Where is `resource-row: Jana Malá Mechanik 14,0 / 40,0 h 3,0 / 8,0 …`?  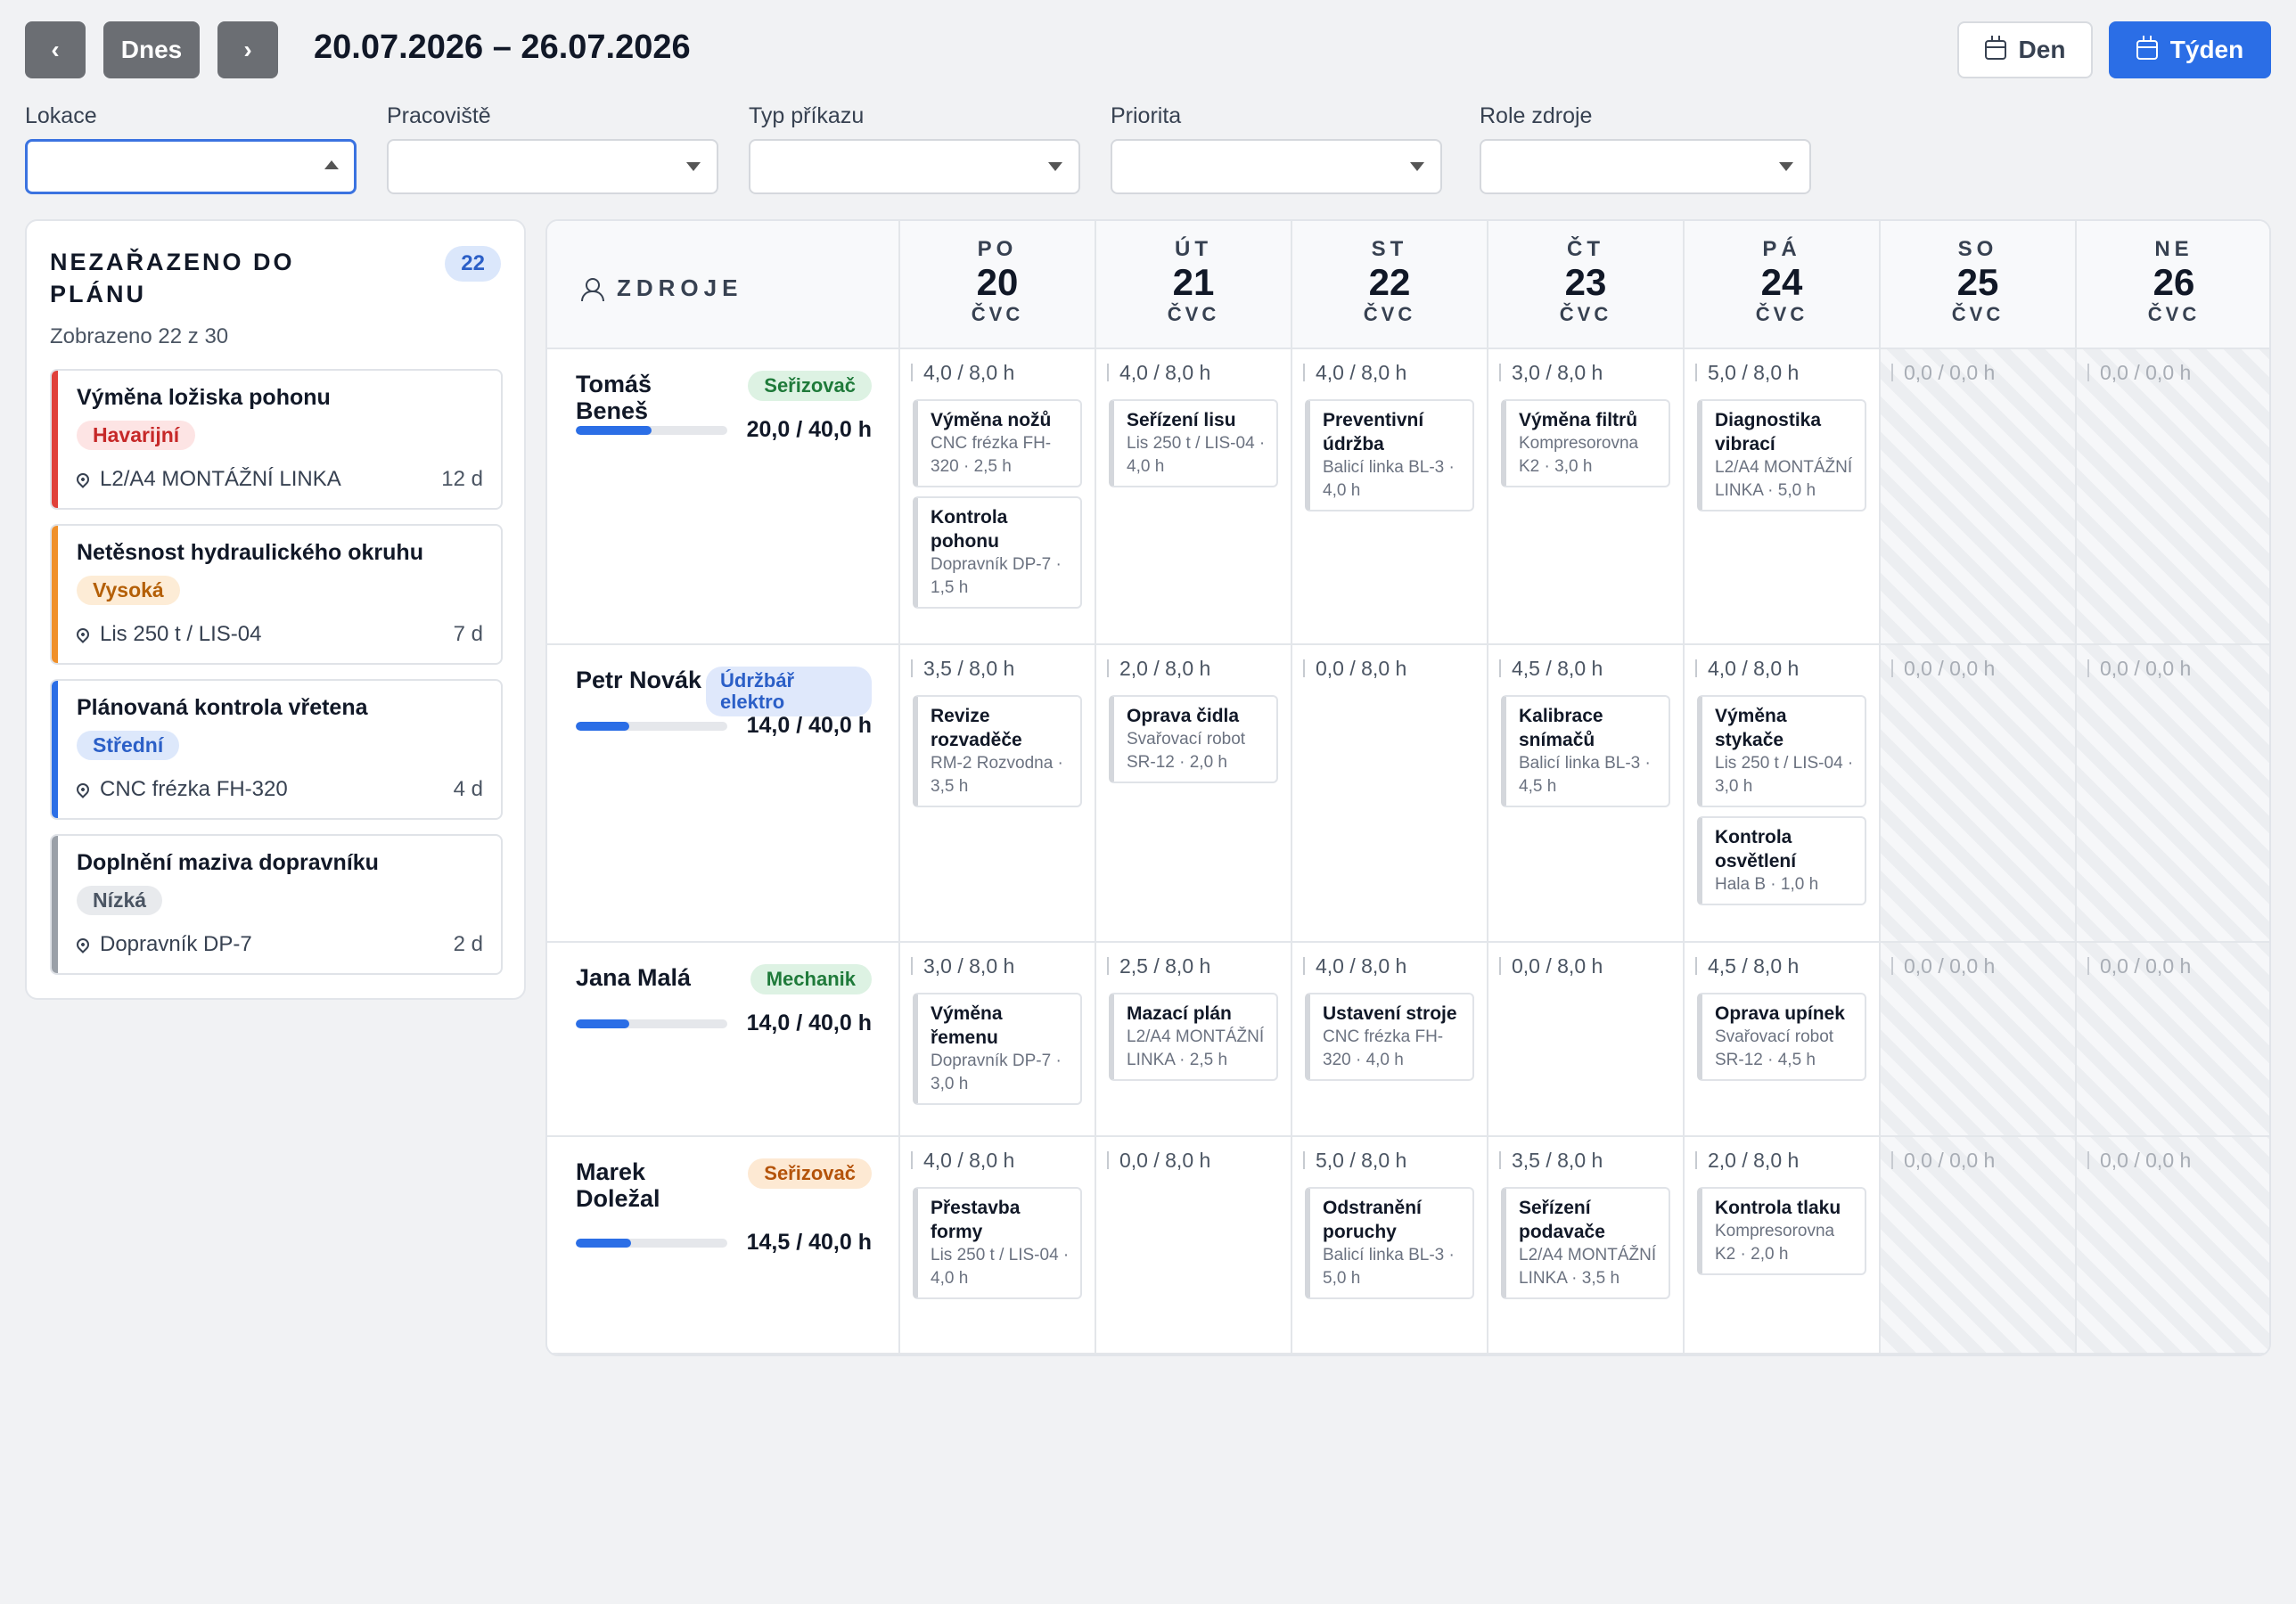
resource-row: Jana Malá Mechanik 14,0 / 40,0 h 3,0 / 8,0 … is located at coordinates (1408, 1040).